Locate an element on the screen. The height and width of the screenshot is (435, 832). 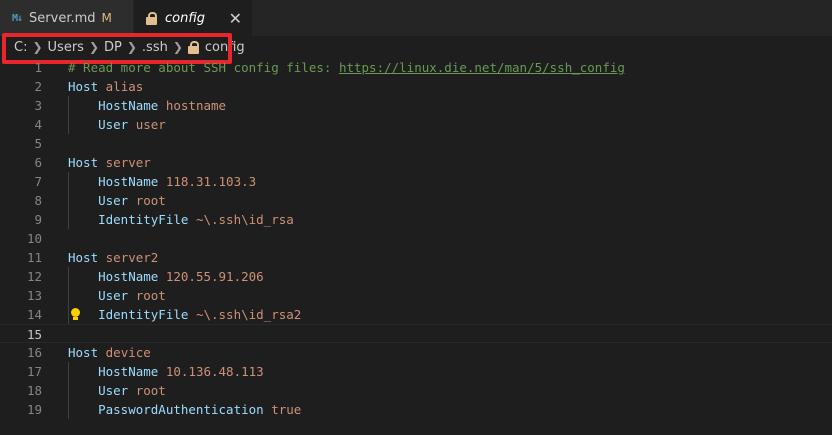
code-line: 6 Host server is located at coordinates (416, 162).